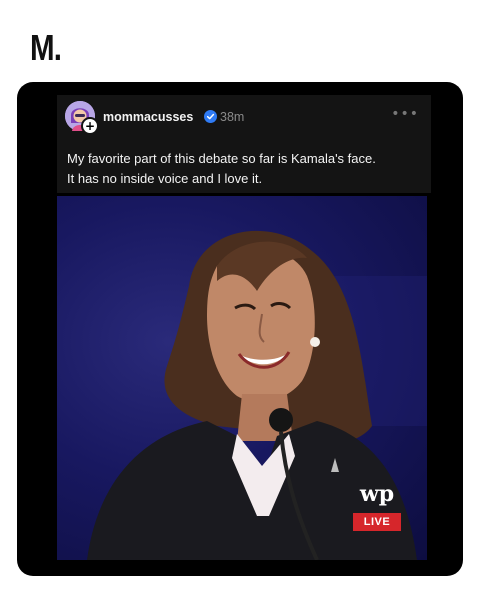  Describe the element at coordinates (232, 117) in the screenshot. I see `post-timestamp: 38m` at that location.